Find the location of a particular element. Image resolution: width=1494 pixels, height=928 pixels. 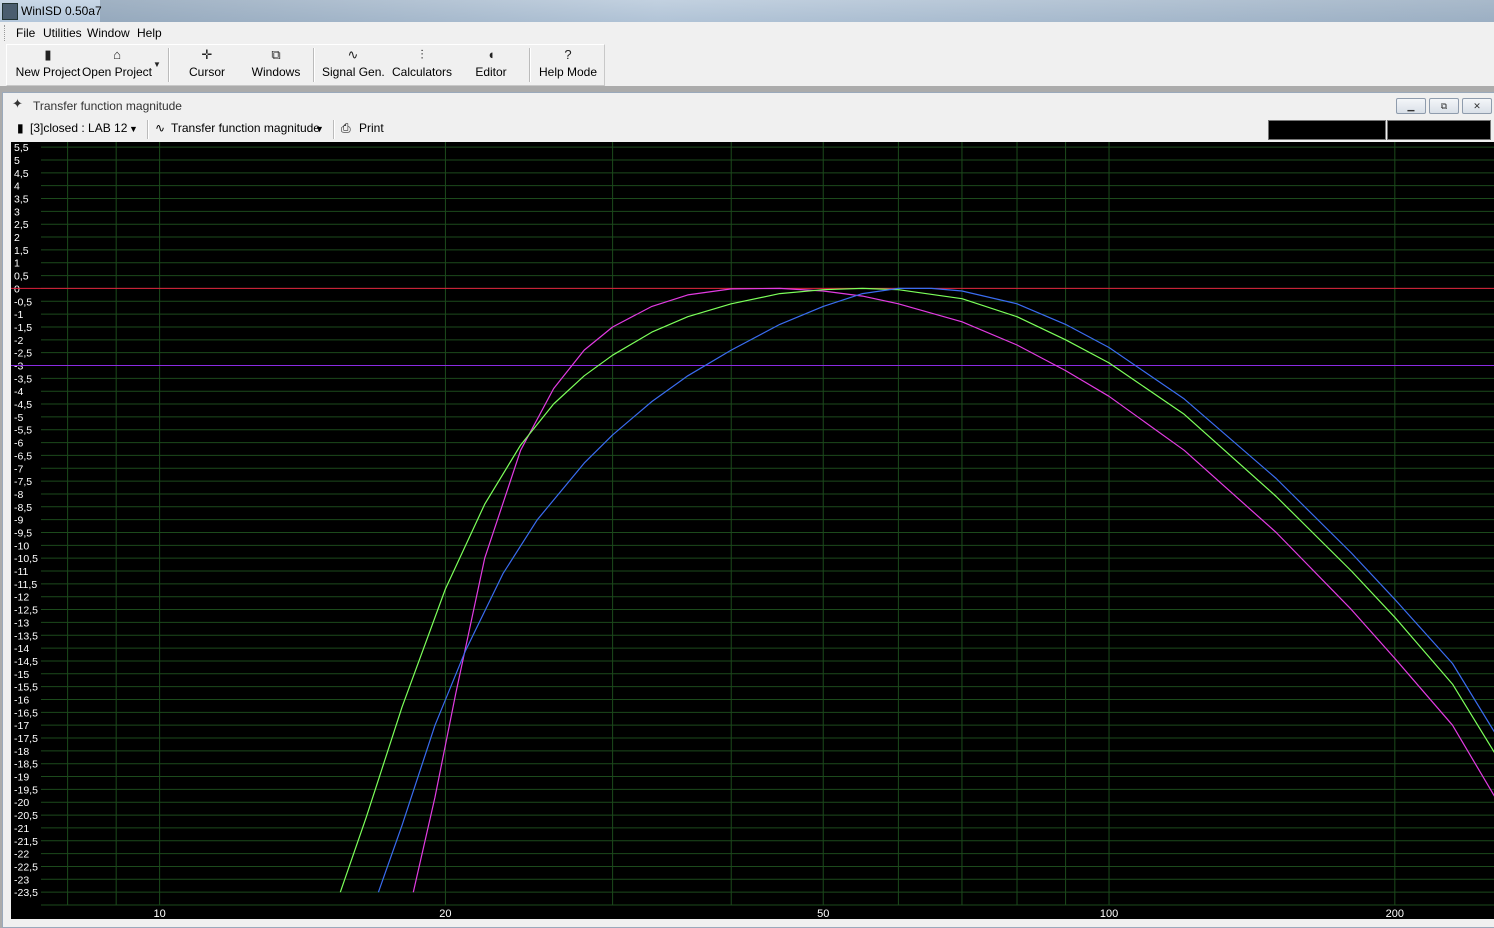

sine-wave-icon: ∿ is located at coordinates (353, 54).